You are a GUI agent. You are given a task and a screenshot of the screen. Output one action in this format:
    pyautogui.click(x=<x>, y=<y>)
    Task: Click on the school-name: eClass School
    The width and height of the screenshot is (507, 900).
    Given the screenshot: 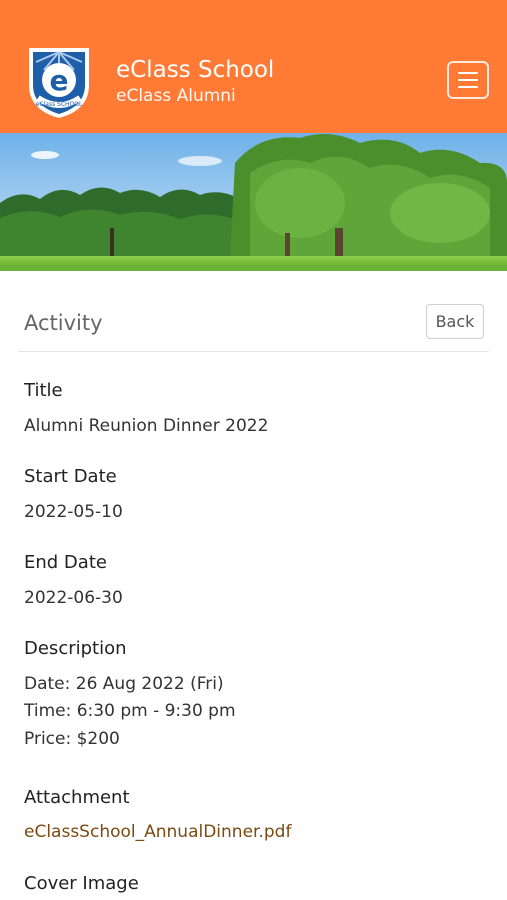 What is the action you would take?
    pyautogui.click(x=195, y=70)
    